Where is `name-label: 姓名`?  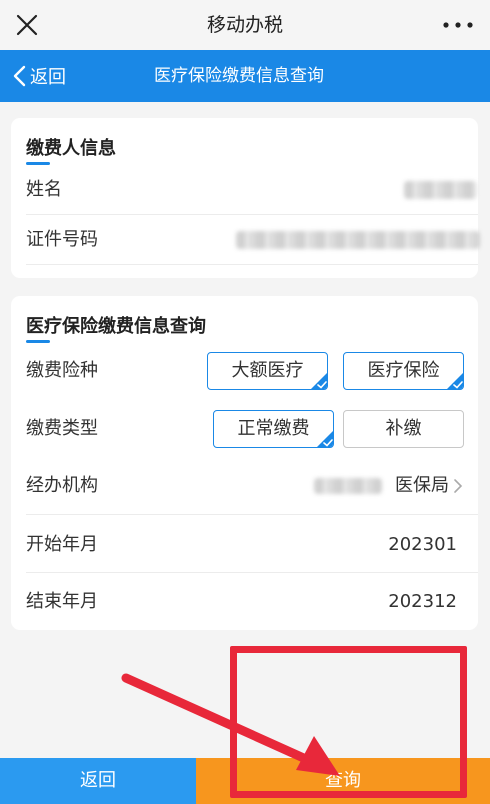
name-label: 姓名 is located at coordinates (44, 189).